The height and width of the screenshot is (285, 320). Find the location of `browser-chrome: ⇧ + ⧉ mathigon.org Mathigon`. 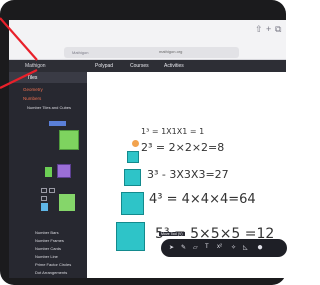

browser-chrome: ⇧ + ⧉ mathigon.org Mathigon is located at coordinates (147, 40).